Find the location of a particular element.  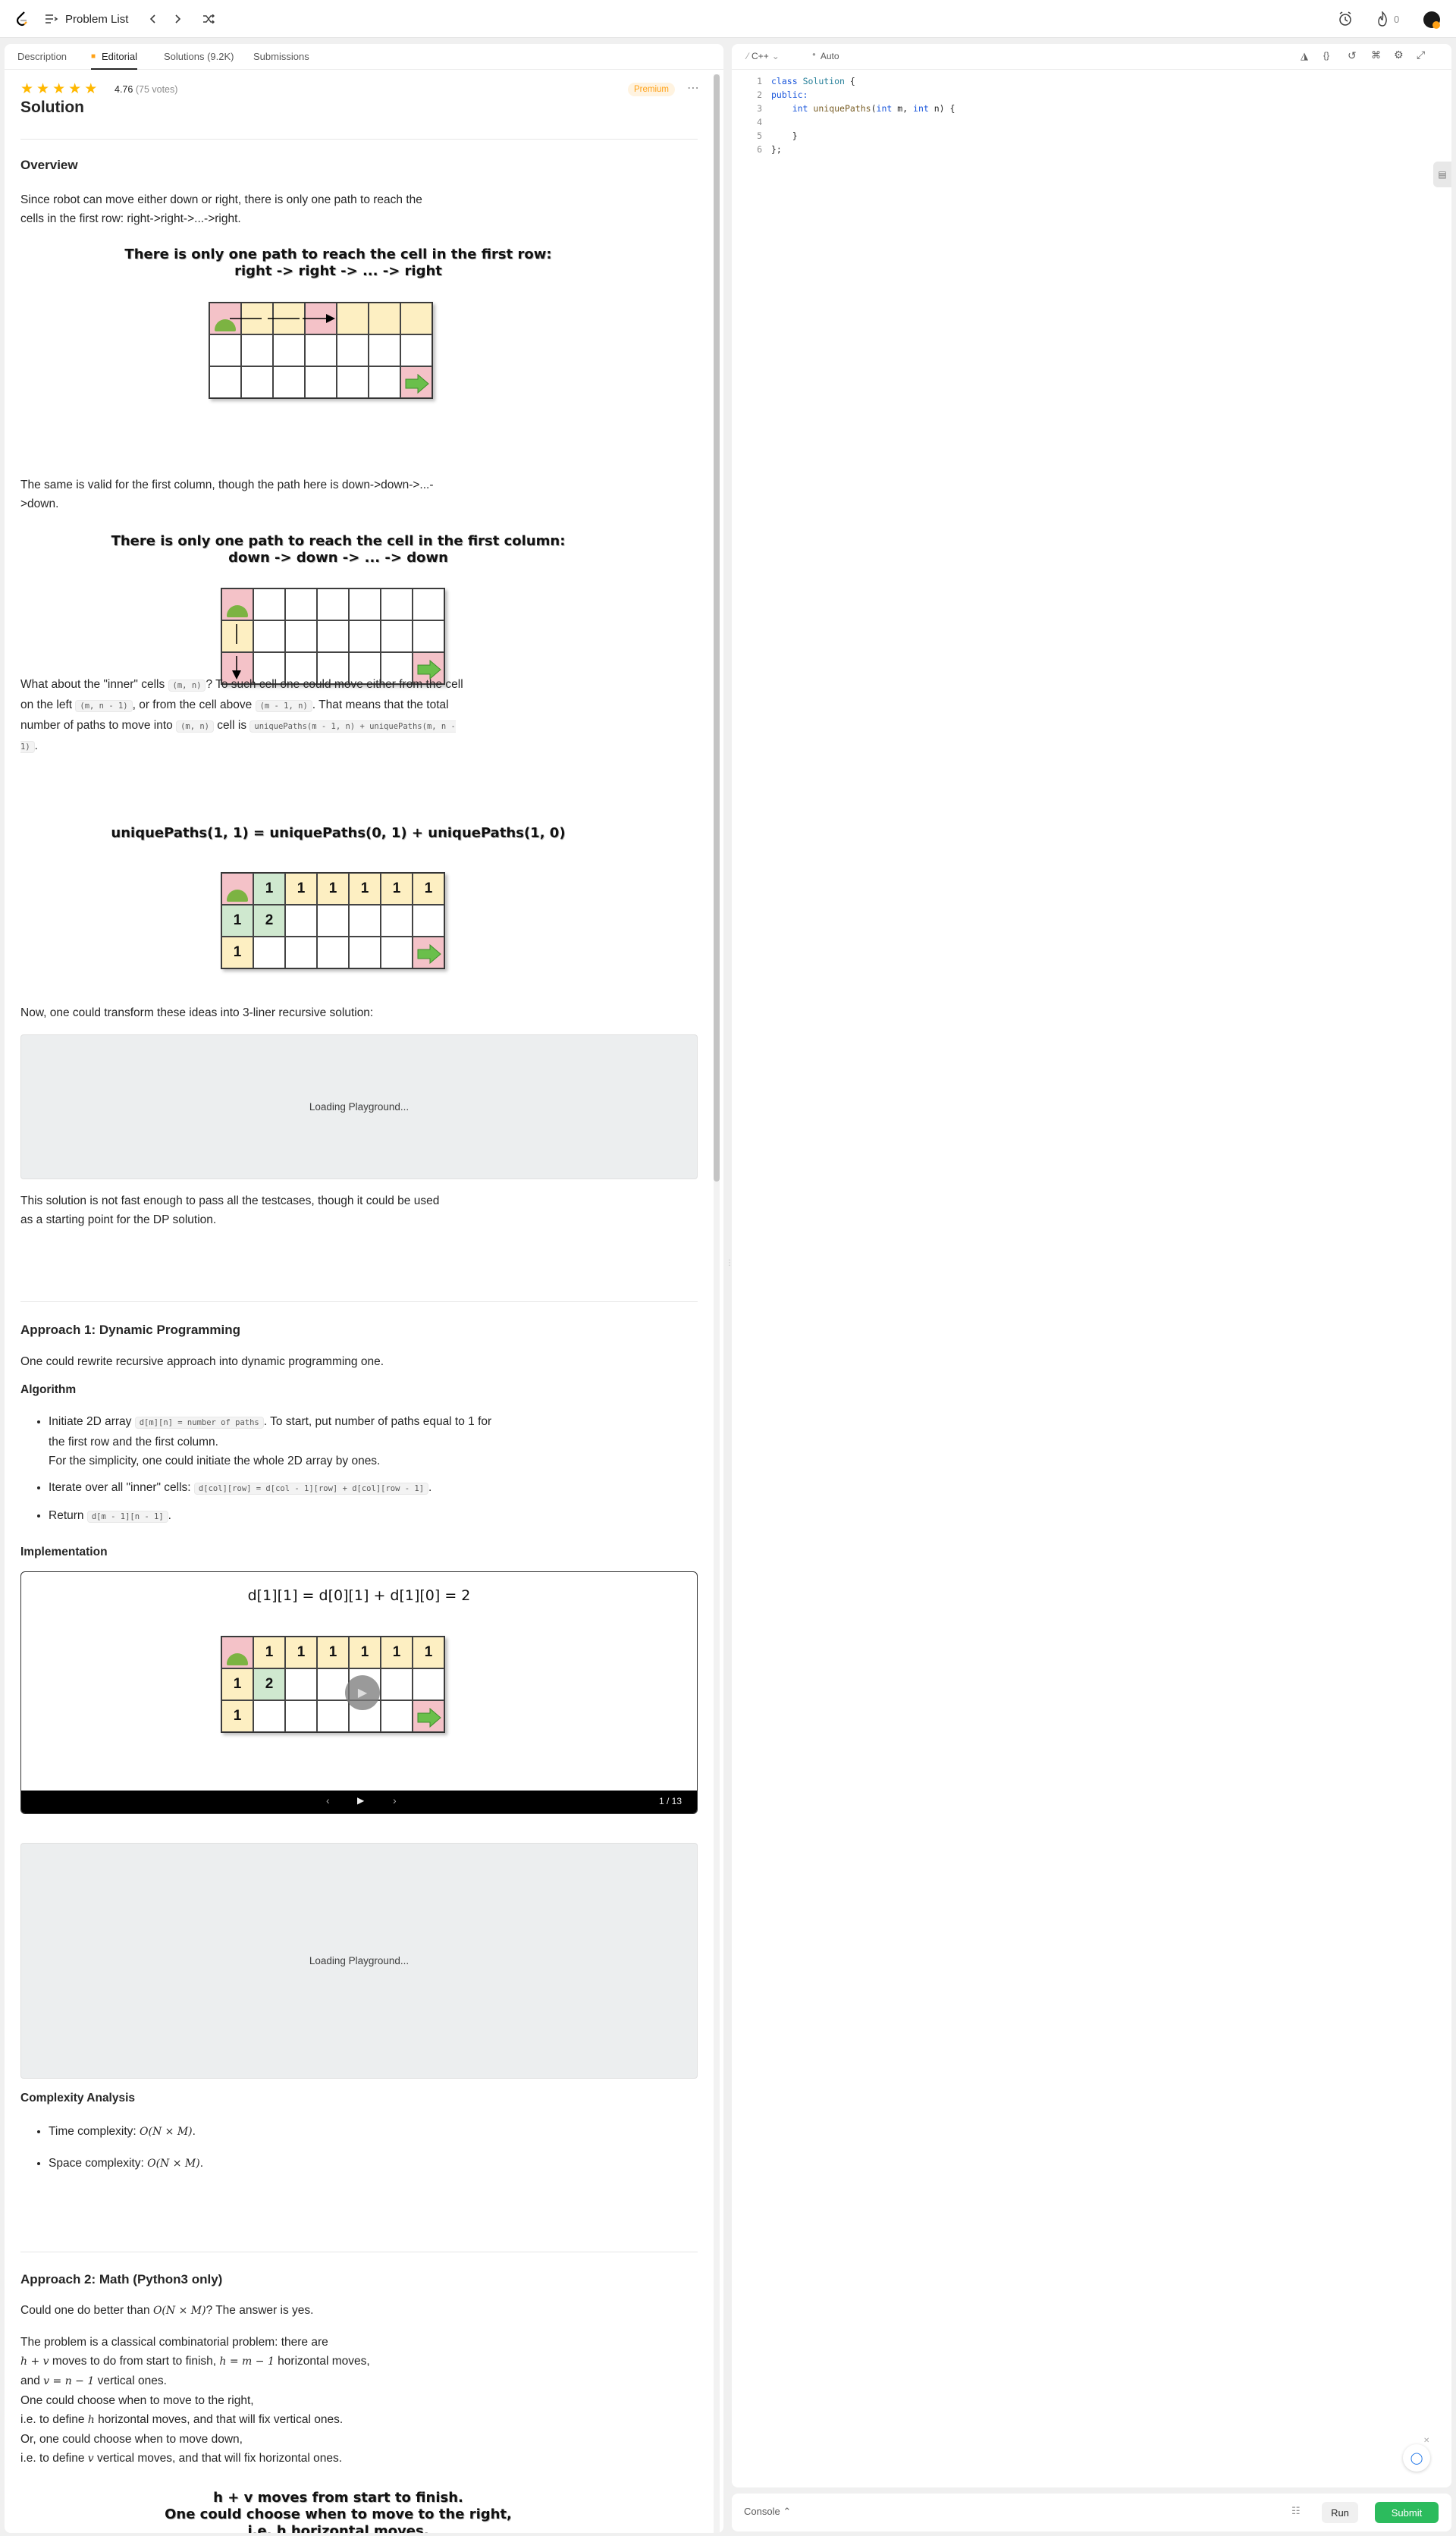

tab-submissions: Submissions is located at coordinates (281, 57).